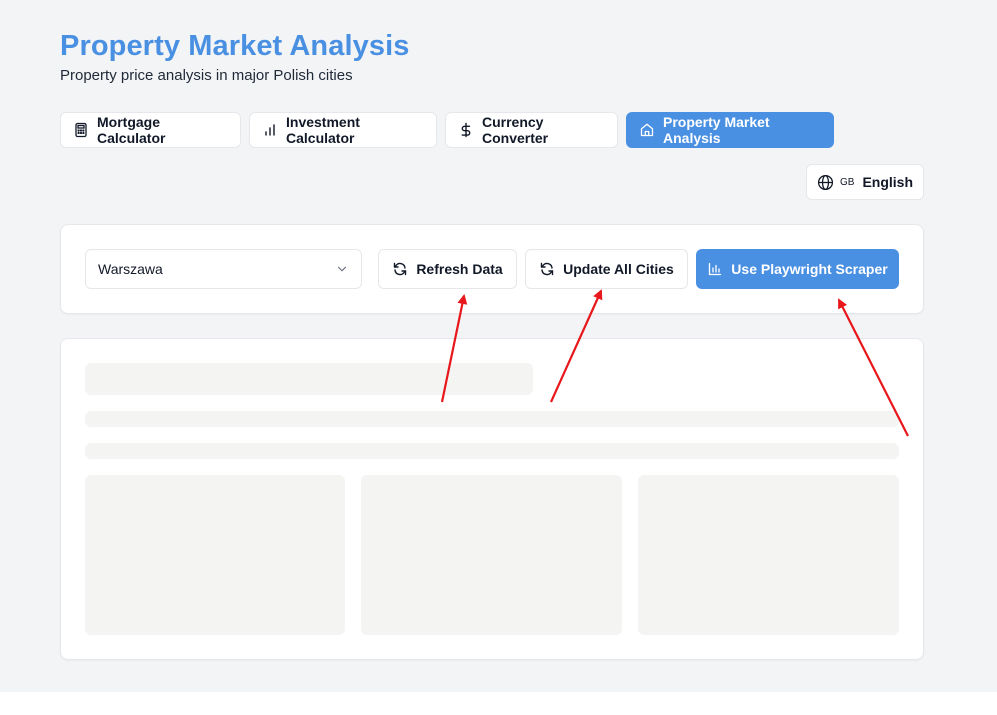 Image resolution: width=997 pixels, height=715 pixels. What do you see at coordinates (647, 130) in the screenshot?
I see `home-icon` at bounding box center [647, 130].